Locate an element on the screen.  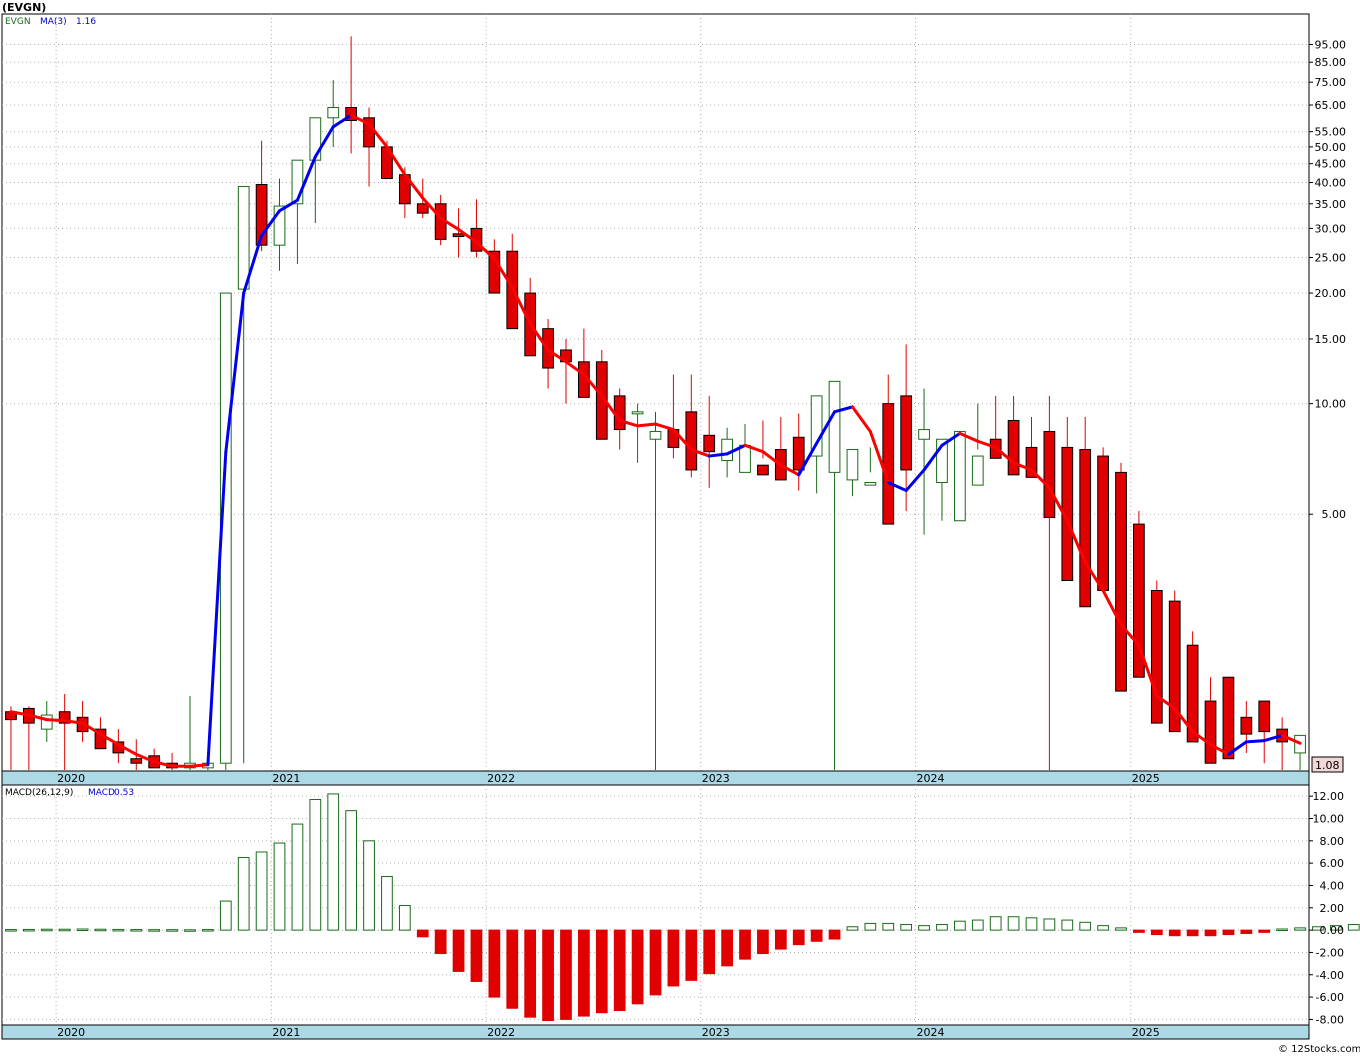
macd-year-label: 2020 is located at coordinates (71, 1032).